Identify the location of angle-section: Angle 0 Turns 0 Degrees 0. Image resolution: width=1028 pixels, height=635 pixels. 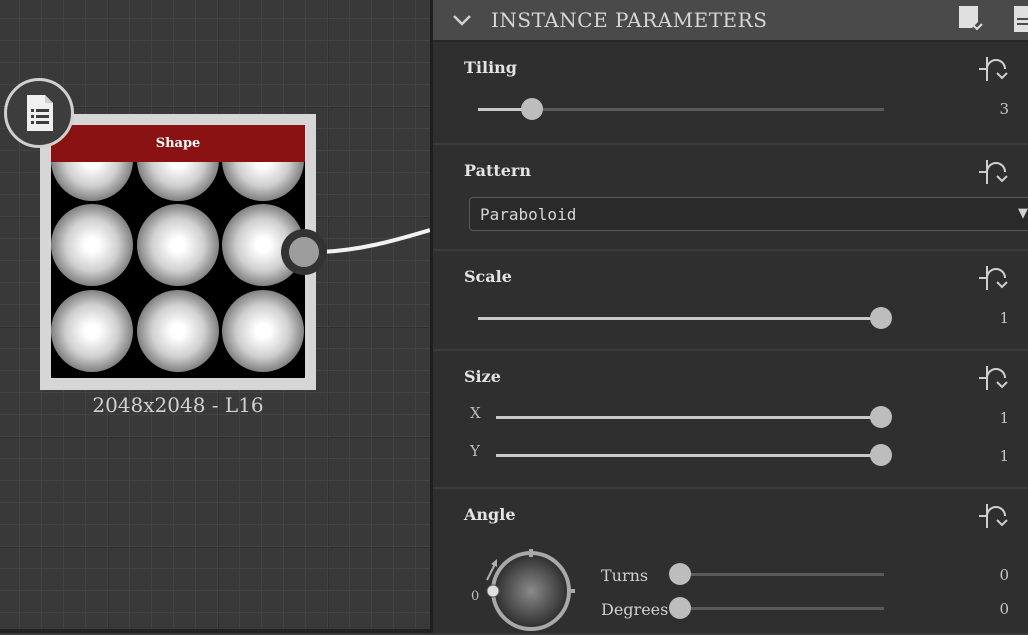
(730, 560).